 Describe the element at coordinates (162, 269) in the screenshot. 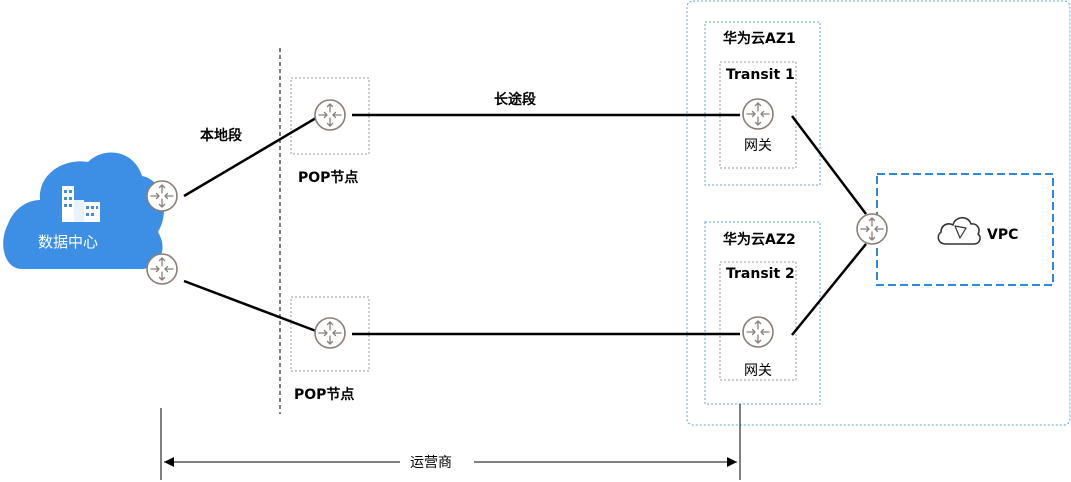

I see `dc-router-bottom-icon` at that location.